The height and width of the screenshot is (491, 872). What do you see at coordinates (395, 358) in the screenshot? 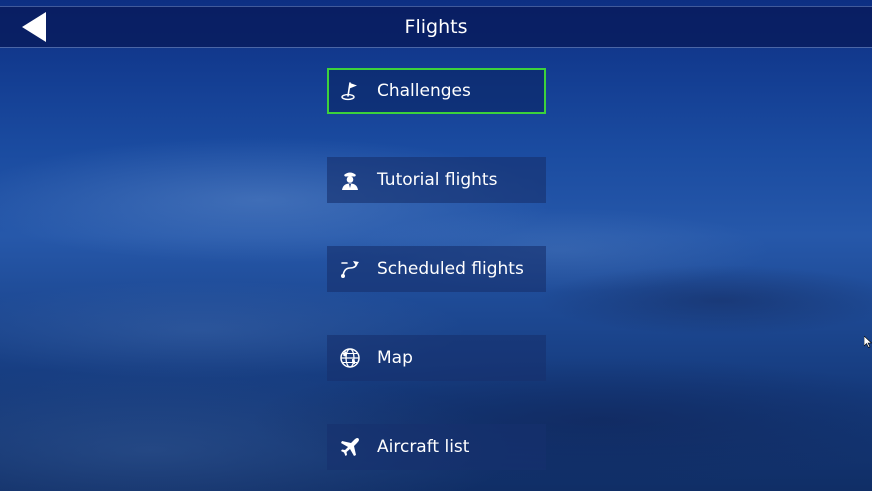
I see `menu-item-label: Map` at bounding box center [395, 358].